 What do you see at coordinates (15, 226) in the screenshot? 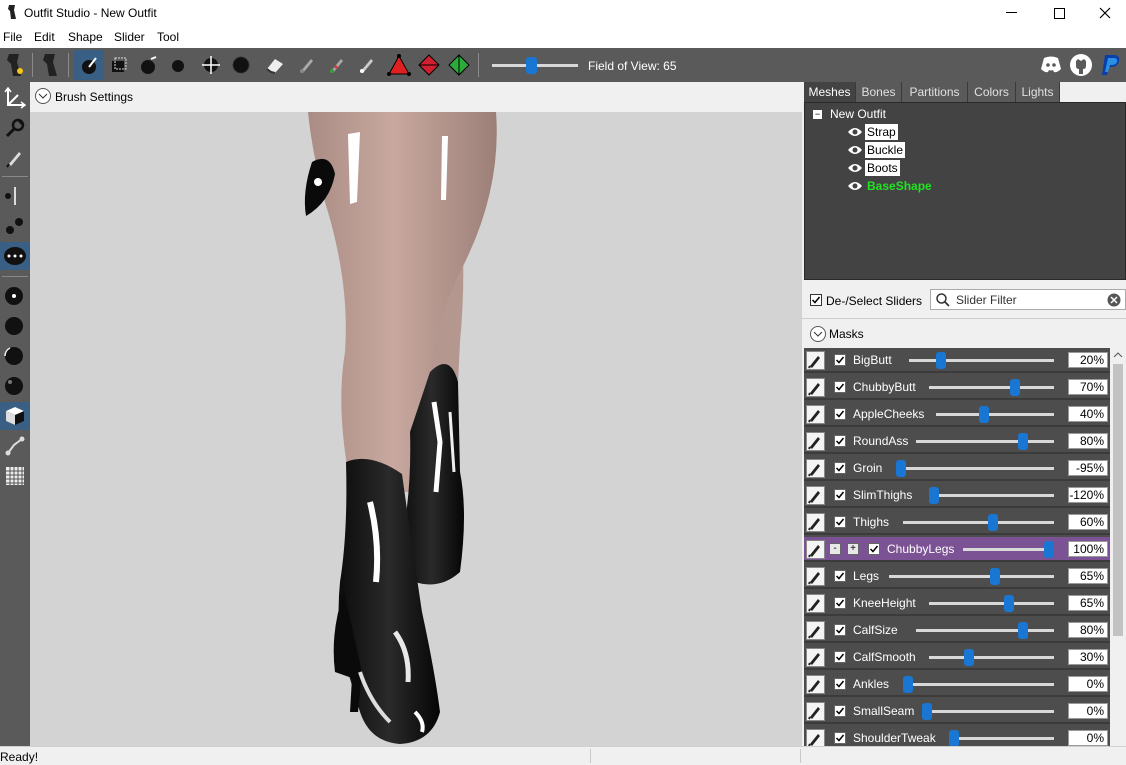
I see `mirror-y-icon` at bounding box center [15, 226].